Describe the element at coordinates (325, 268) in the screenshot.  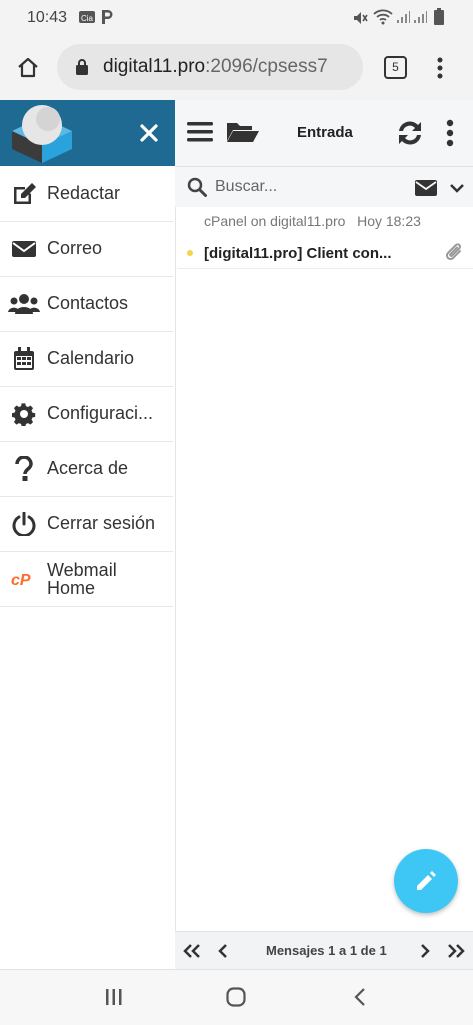
I see `divider` at that location.